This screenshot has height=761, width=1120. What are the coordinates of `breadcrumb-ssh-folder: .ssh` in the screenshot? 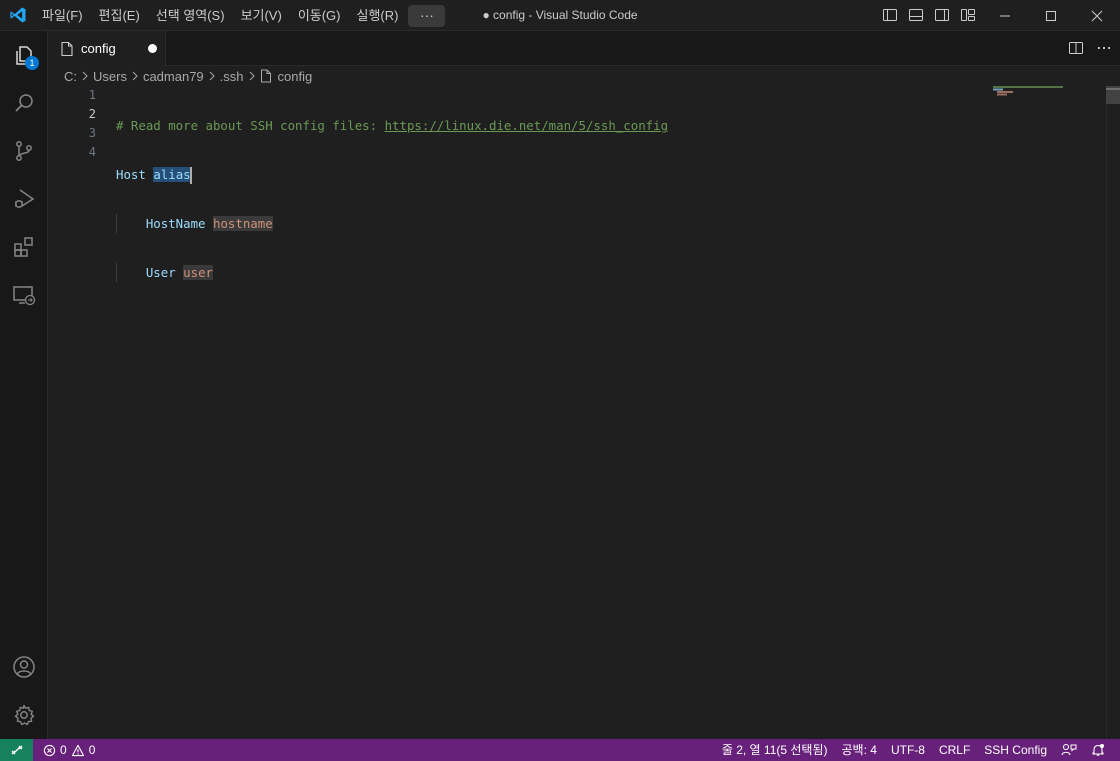 It's located at (232, 76).